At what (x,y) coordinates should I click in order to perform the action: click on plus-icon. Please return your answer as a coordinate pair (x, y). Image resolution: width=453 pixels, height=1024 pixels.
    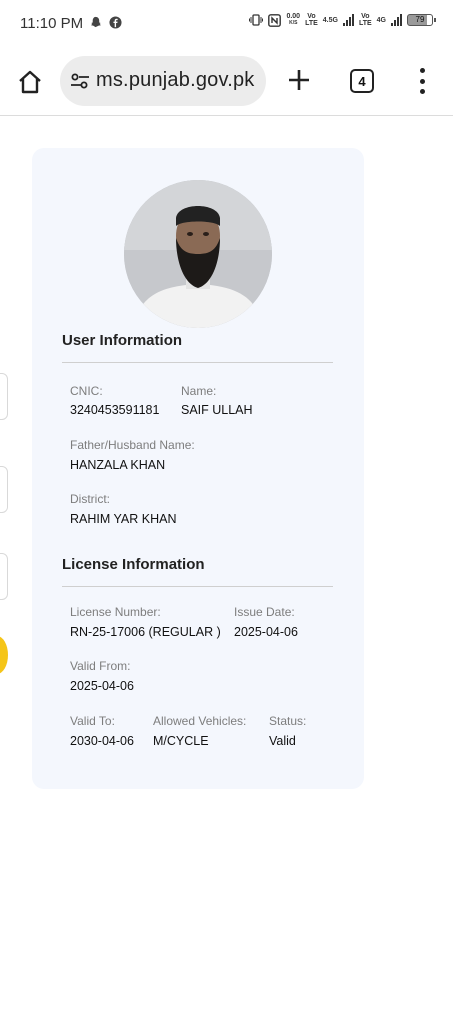
    Looking at the image, I should click on (299, 80).